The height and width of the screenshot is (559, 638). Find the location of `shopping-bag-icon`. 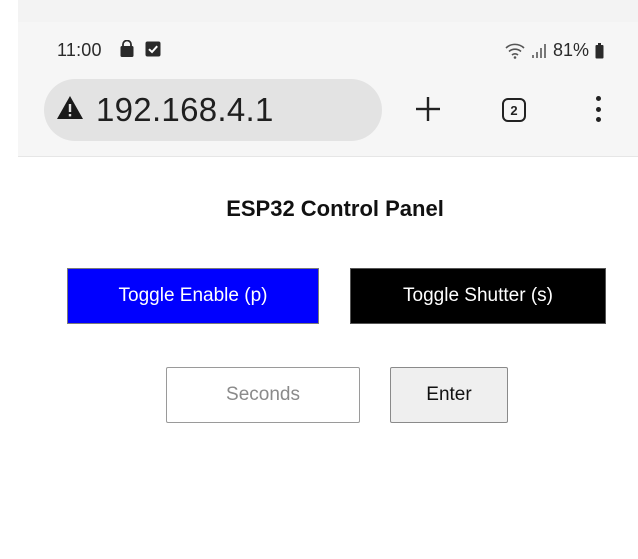

shopping-bag-icon is located at coordinates (127, 48).